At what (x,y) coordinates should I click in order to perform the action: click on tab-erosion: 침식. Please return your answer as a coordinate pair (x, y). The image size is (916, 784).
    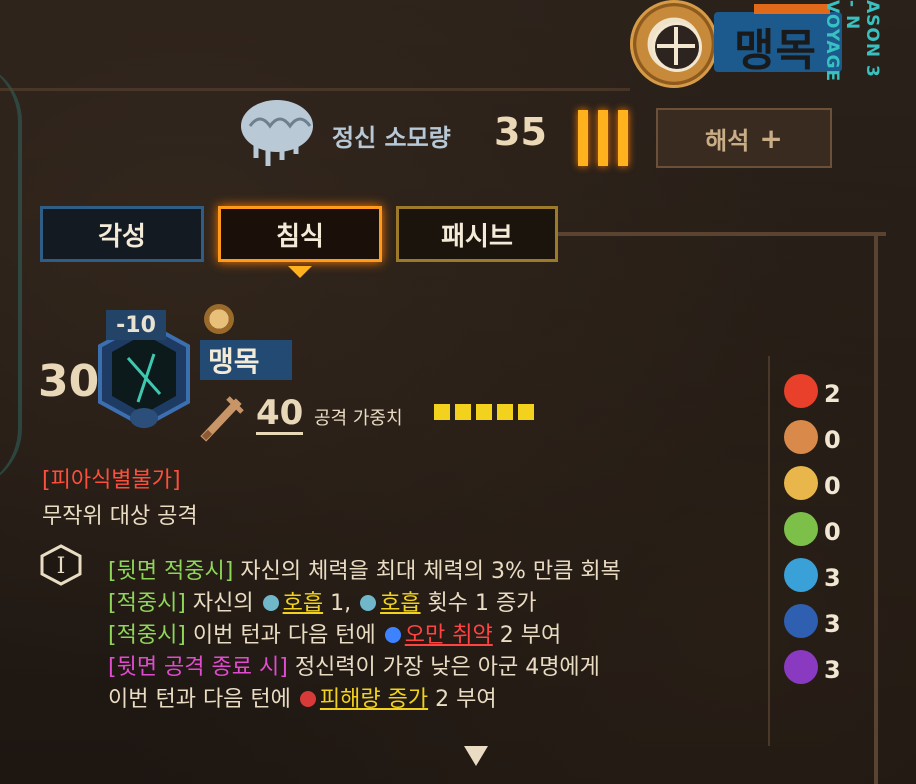
    Looking at the image, I should click on (300, 234).